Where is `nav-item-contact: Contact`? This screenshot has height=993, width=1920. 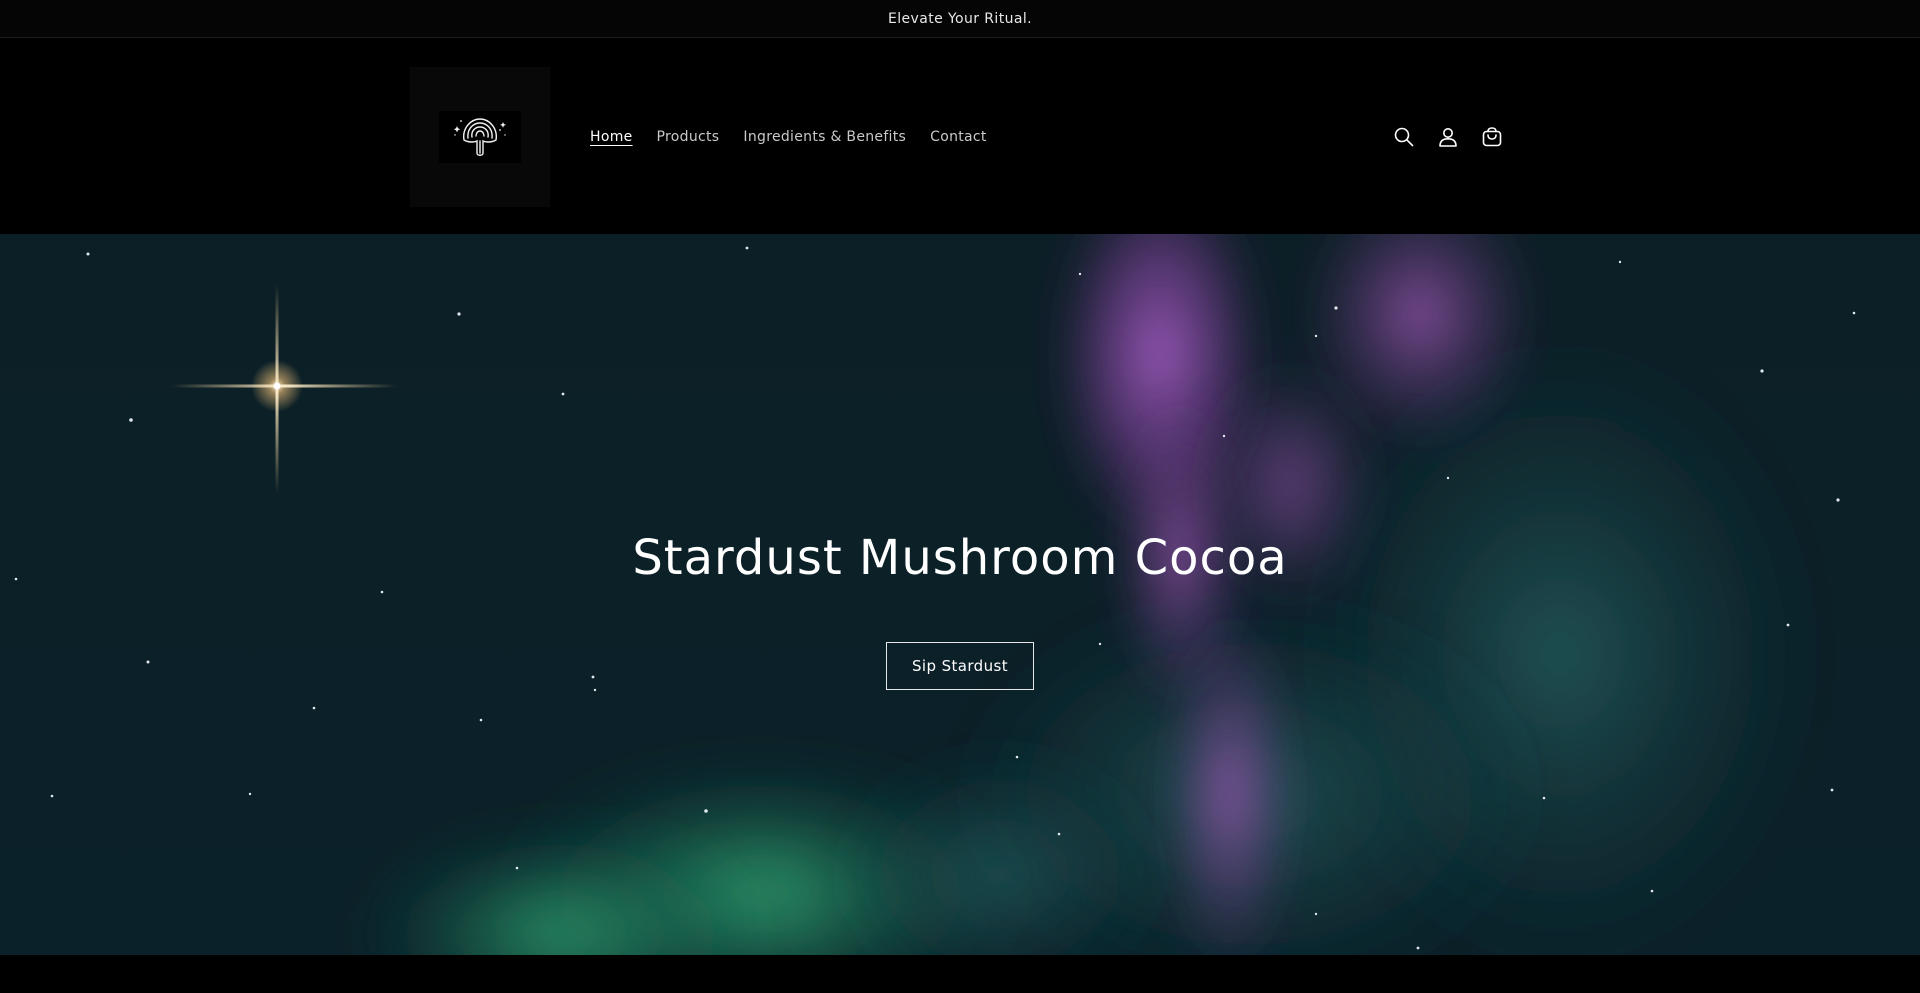 nav-item-contact: Contact is located at coordinates (958, 137).